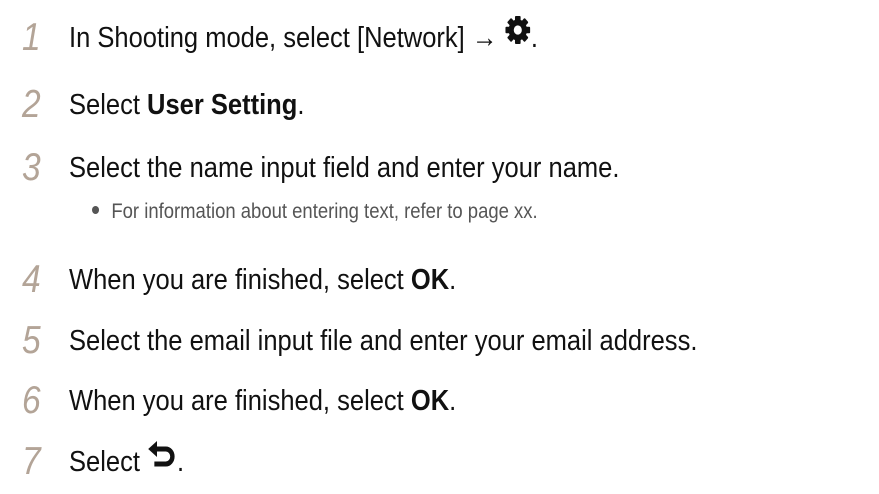 The height and width of the screenshot is (494, 879). Describe the element at coordinates (96, 210) in the screenshot. I see `bullet-icon` at that location.